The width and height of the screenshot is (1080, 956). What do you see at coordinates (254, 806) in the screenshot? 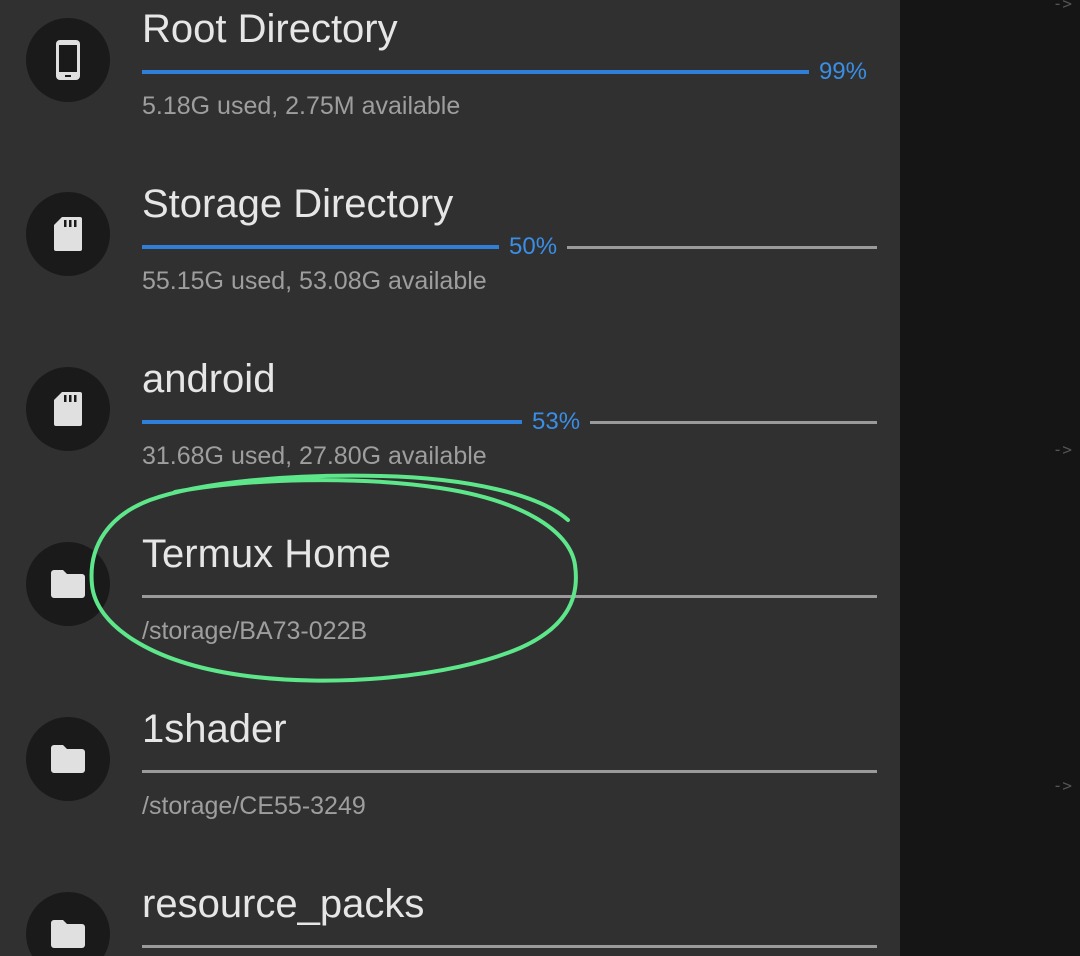
I see `item-path: /storage/CE55-3249` at bounding box center [254, 806].